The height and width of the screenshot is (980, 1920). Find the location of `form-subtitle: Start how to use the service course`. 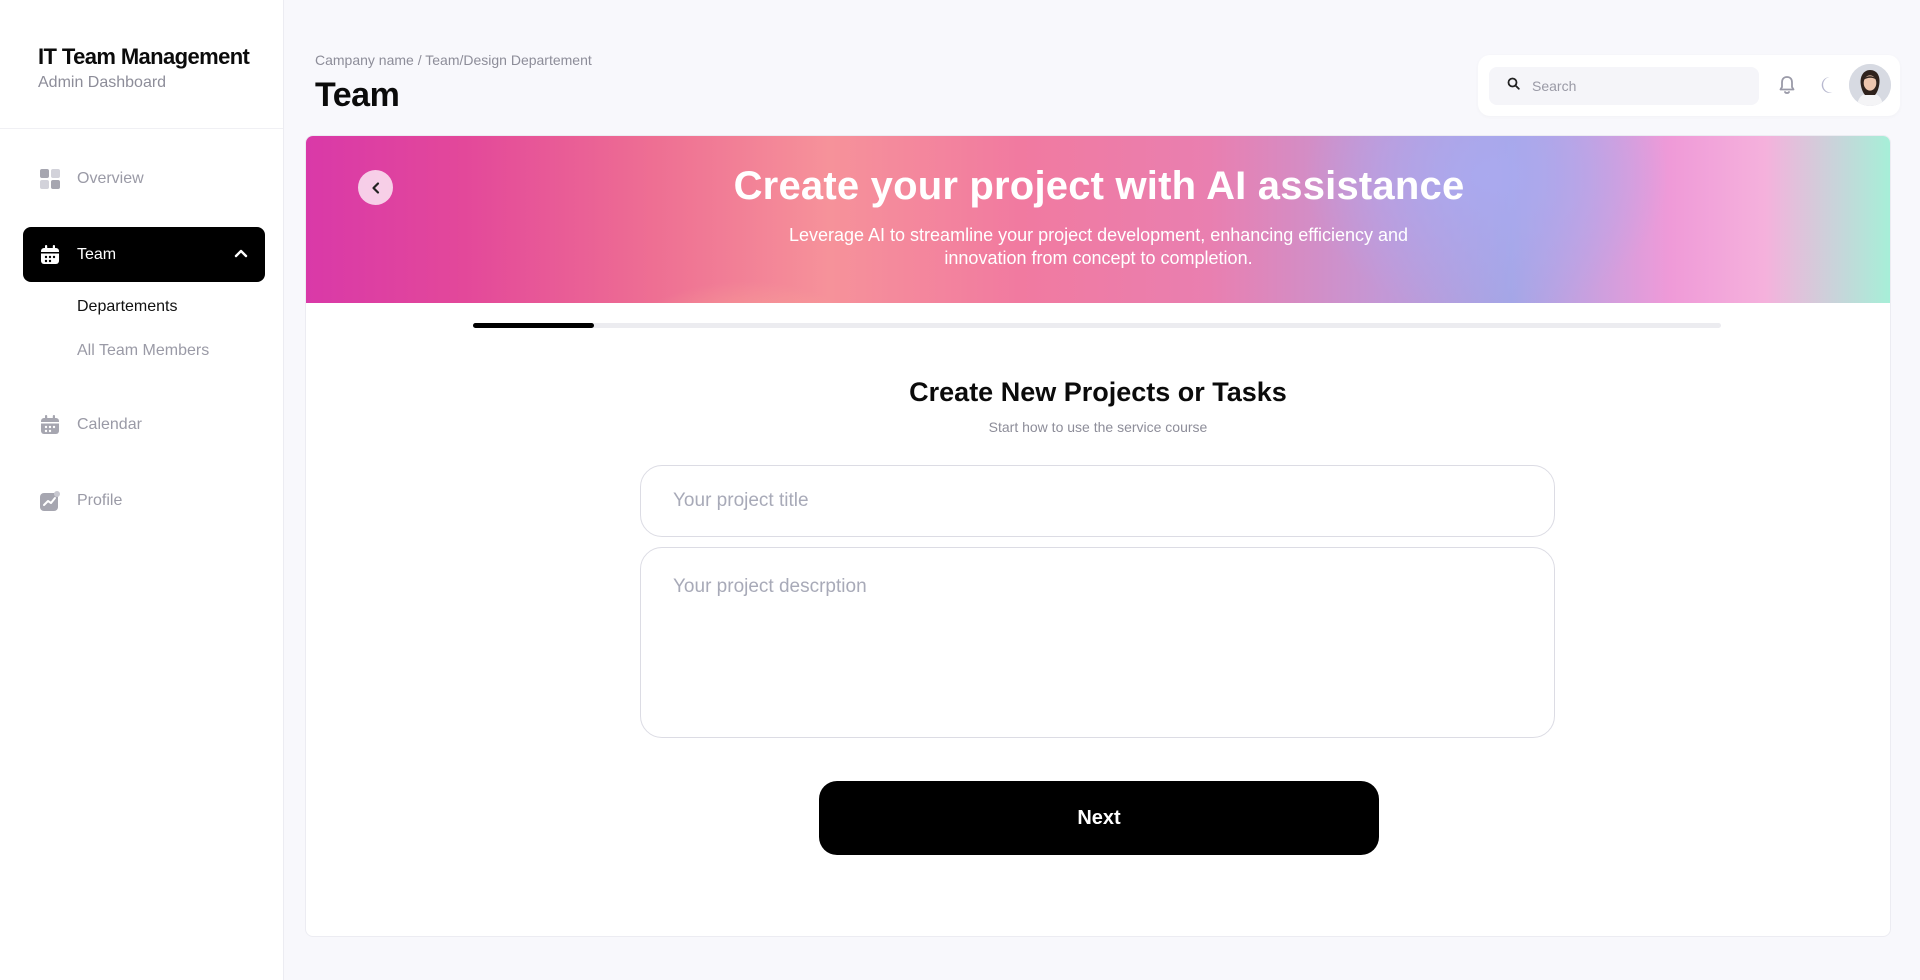

form-subtitle: Start how to use the service course is located at coordinates (1098, 427).